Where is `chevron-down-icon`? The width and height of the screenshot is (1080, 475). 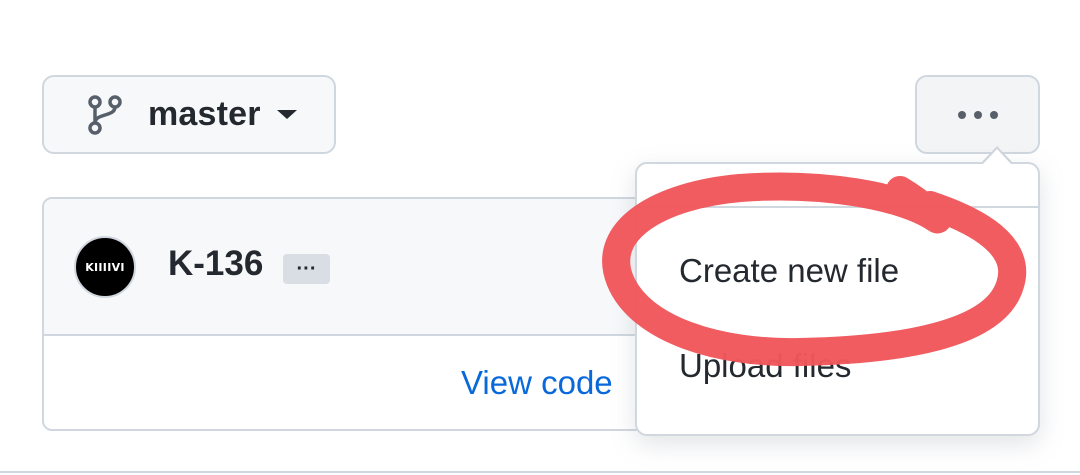
chevron-down-icon is located at coordinates (286, 114).